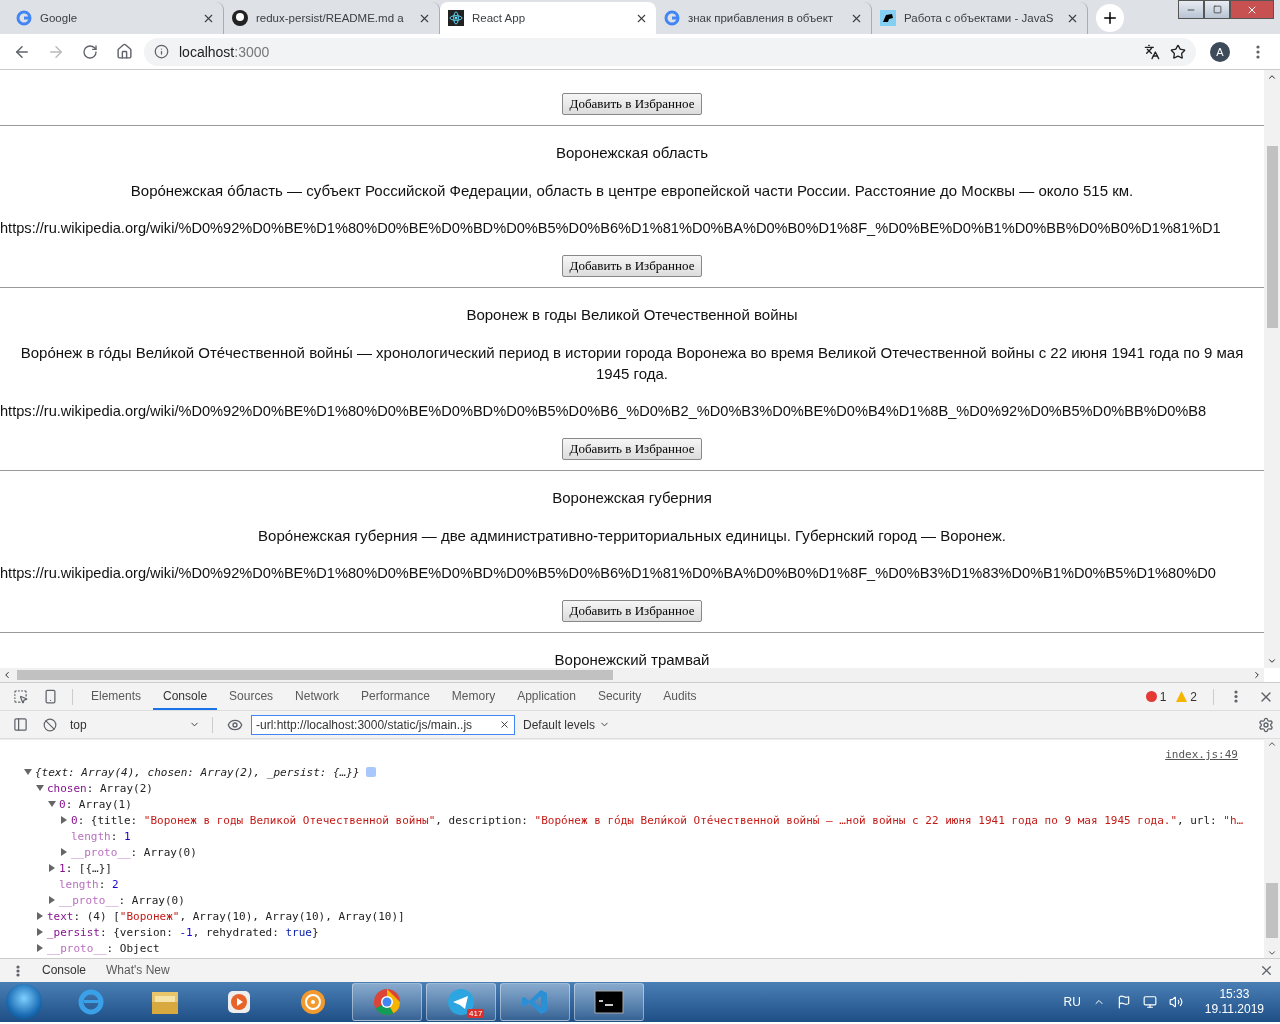 The height and width of the screenshot is (1024, 1280). I want to click on console-line-text: chosen: Array(2), so click(100, 788).